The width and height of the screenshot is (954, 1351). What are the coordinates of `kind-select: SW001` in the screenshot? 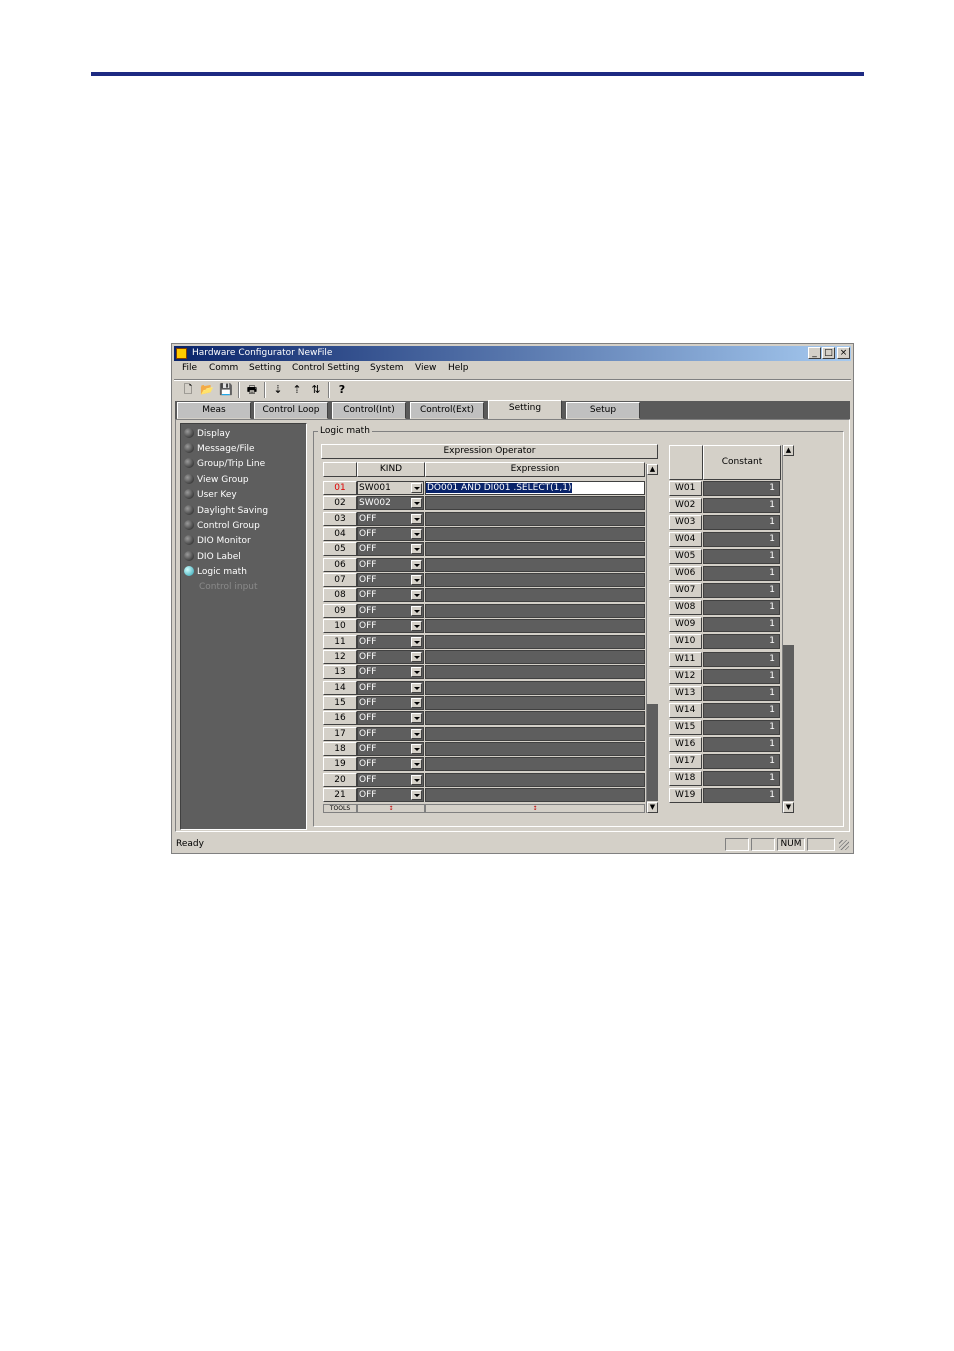 It's located at (390, 488).